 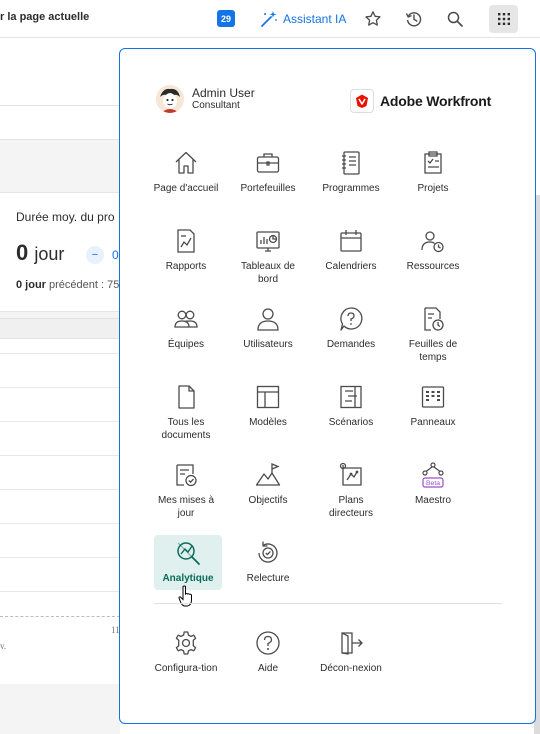 What do you see at coordinates (268, 241) in the screenshot?
I see `dashboard-icon` at bounding box center [268, 241].